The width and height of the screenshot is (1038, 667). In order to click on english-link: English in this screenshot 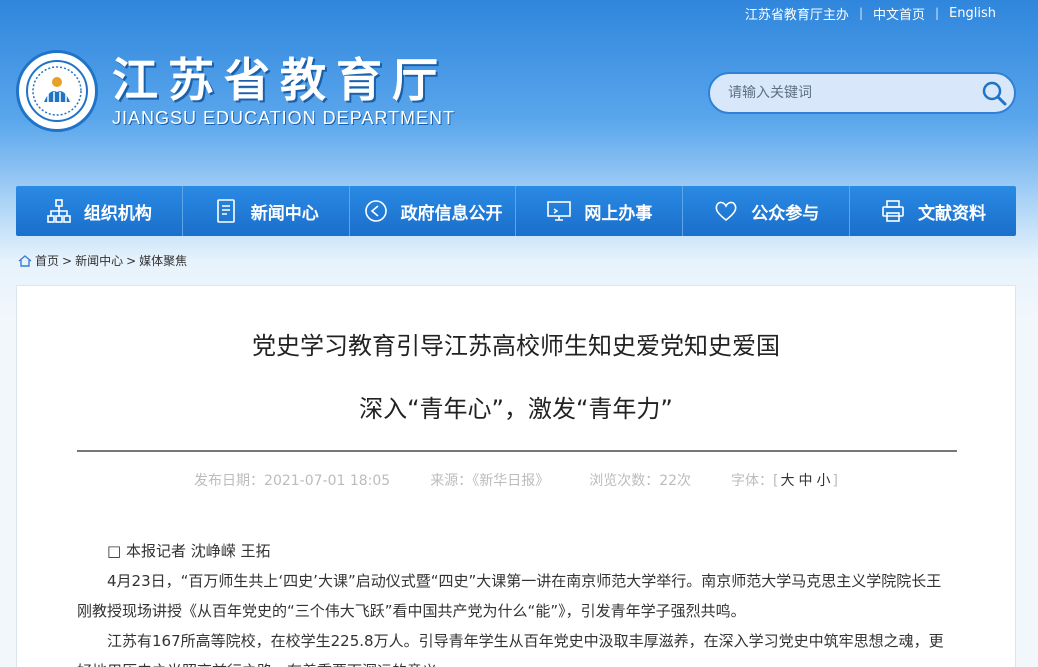, I will do `click(972, 13)`.